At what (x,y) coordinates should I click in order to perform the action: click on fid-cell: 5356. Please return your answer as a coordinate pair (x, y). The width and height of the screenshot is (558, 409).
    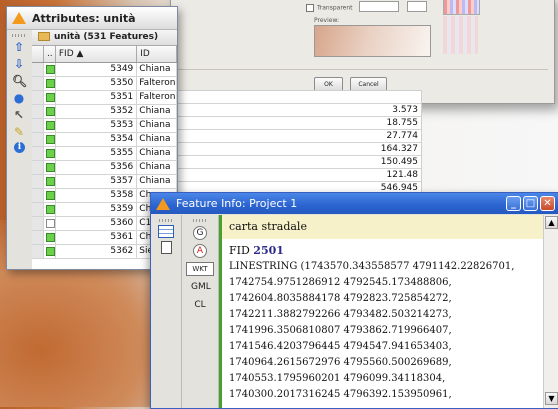
    Looking at the image, I should click on (97, 167).